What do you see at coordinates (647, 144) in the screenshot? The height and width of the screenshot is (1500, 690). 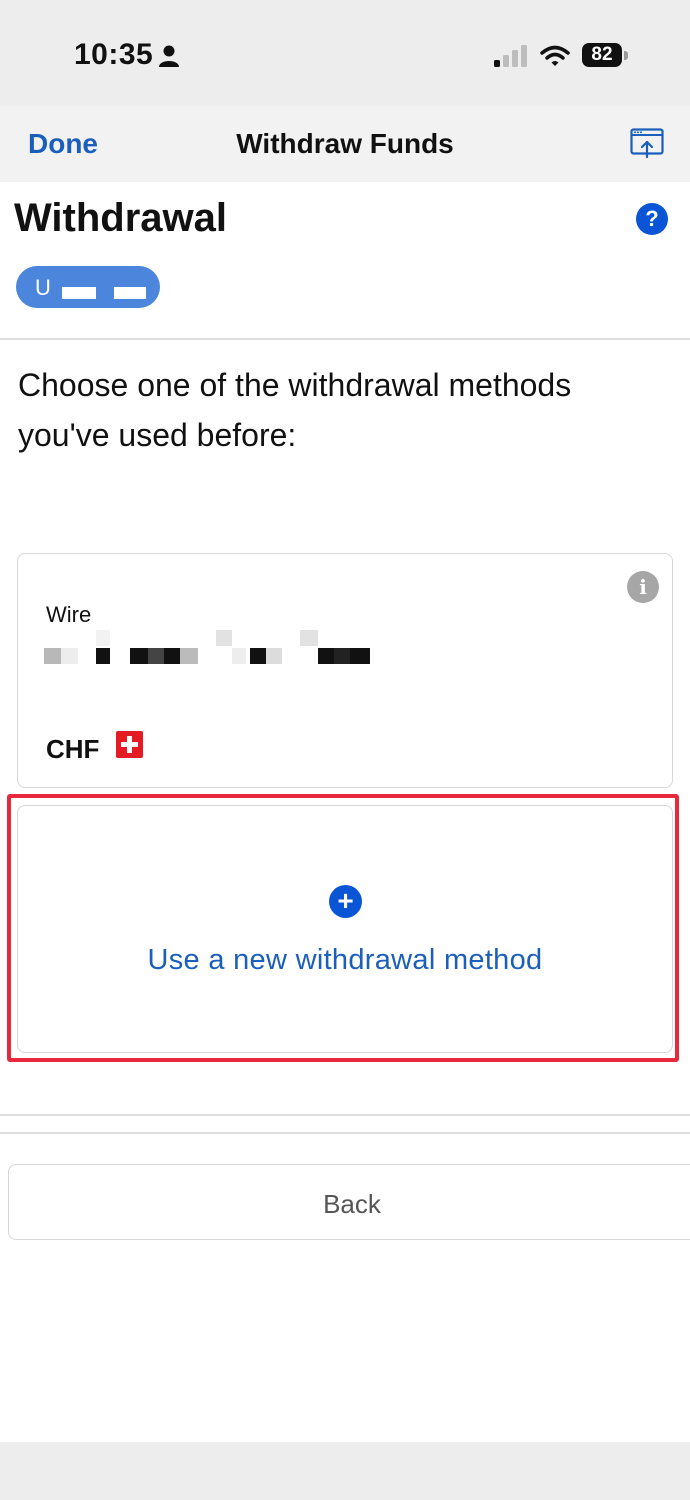 I see `share-icon` at bounding box center [647, 144].